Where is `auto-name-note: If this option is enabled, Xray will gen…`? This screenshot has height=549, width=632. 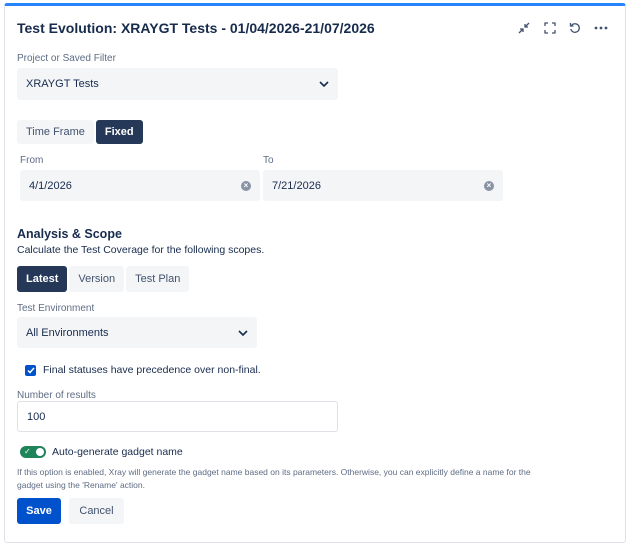 auto-name-note: If this option is enabled, Xray will gen… is located at coordinates (317, 479).